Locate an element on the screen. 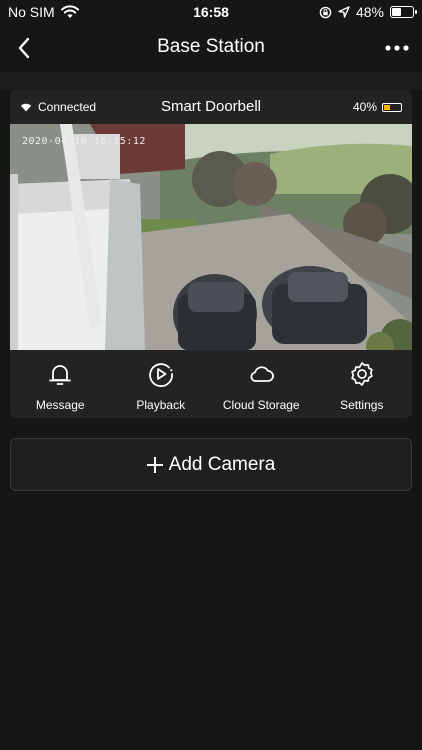 The image size is (422, 750). battery-level-fill is located at coordinates (397, 12).